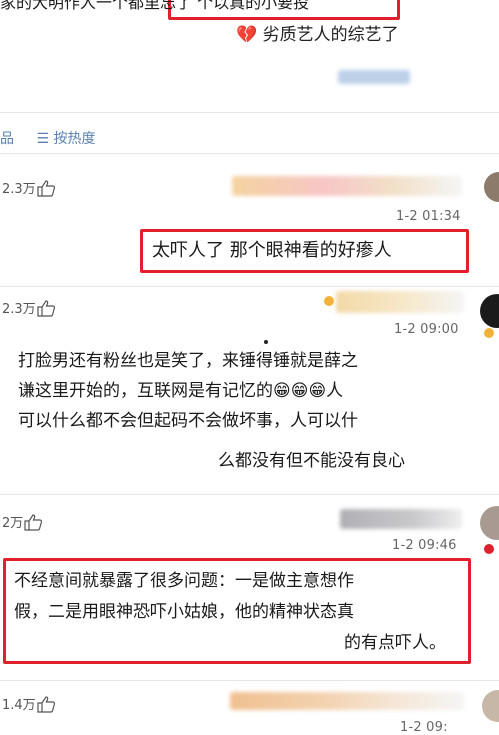 Image resolution: width=499 pixels, height=735 pixels. Describe the element at coordinates (329, 301) in the screenshot. I see `user-badge-icon` at that location.